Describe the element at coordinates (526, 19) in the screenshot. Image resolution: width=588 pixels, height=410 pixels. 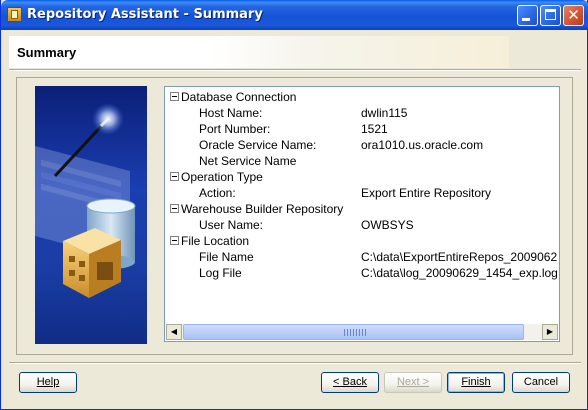
I see `minimize-icon` at that location.